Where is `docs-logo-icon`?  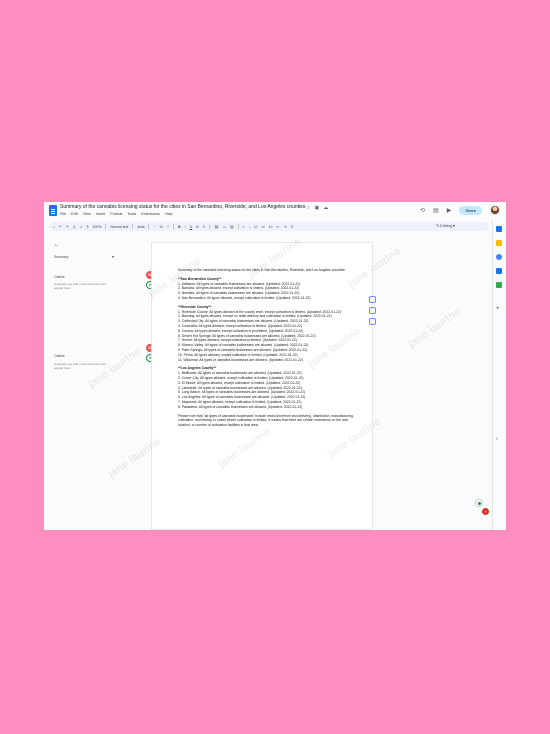 docs-logo-icon is located at coordinates (53, 210).